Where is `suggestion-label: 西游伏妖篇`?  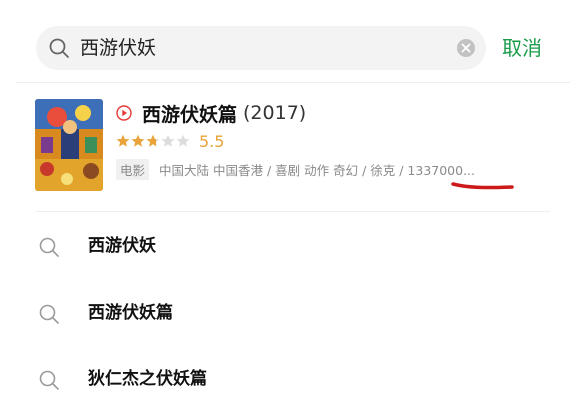
suggestion-label: 西游伏妖篇 is located at coordinates (130, 313).